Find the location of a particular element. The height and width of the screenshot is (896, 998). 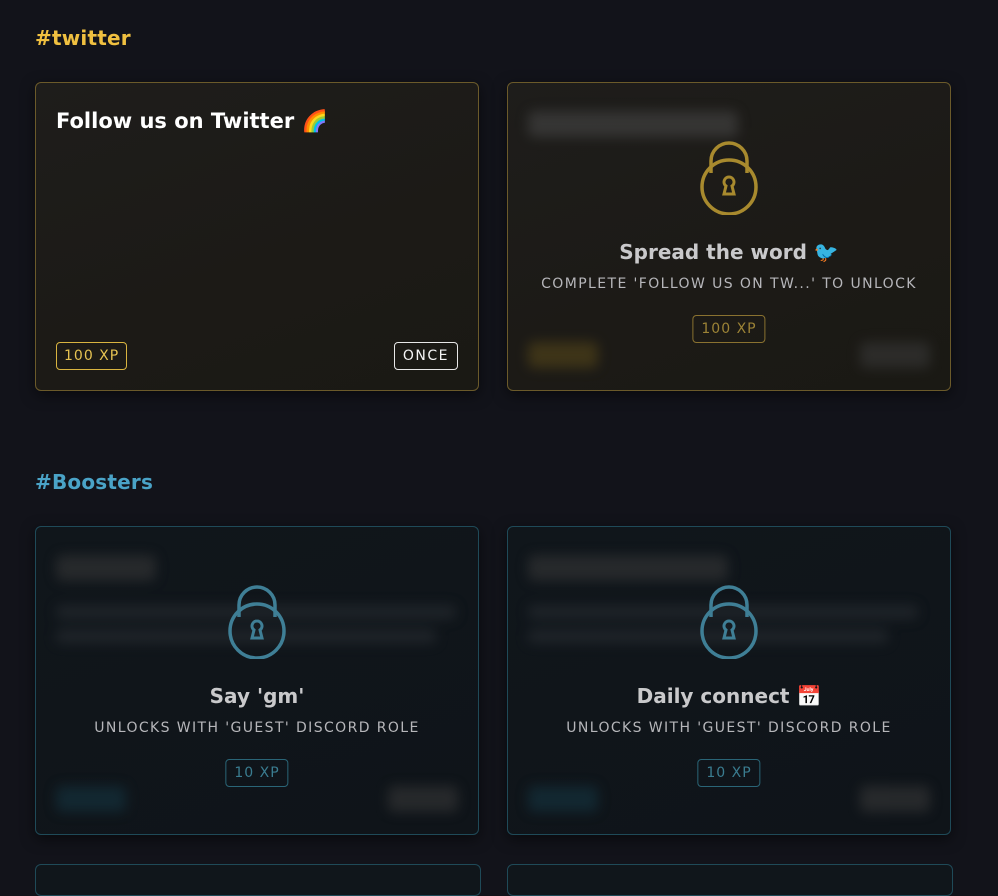

unlock-requirement: COMPLETE 'FOLLOW US ON TW...' TO UNLOCK is located at coordinates (729, 284).